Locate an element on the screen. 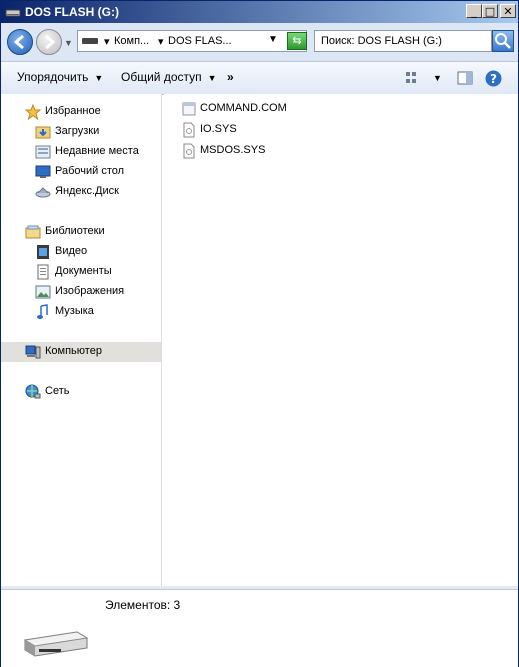 The height and width of the screenshot is (667, 519). usb-drive-icon is located at coordinates (56, 644).